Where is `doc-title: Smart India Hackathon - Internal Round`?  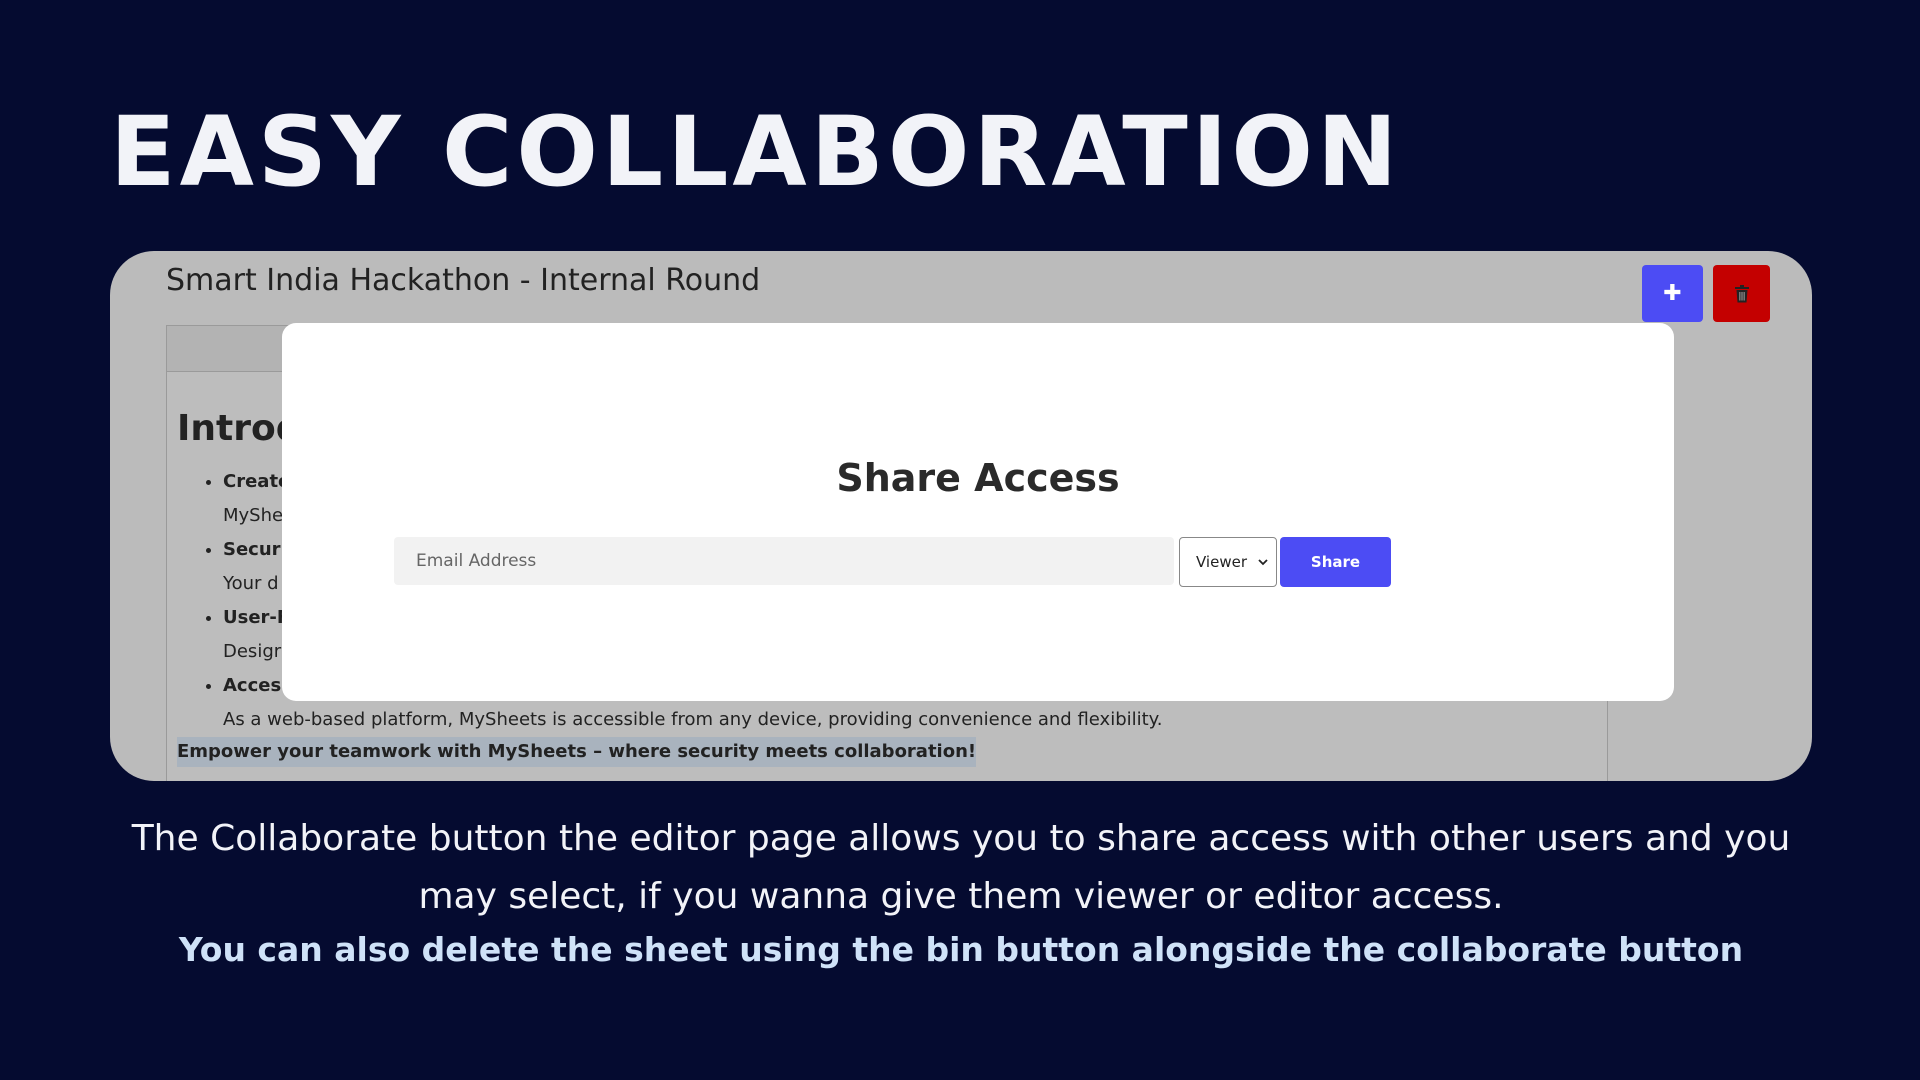 doc-title: Smart India Hackathon - Internal Round is located at coordinates (463, 280).